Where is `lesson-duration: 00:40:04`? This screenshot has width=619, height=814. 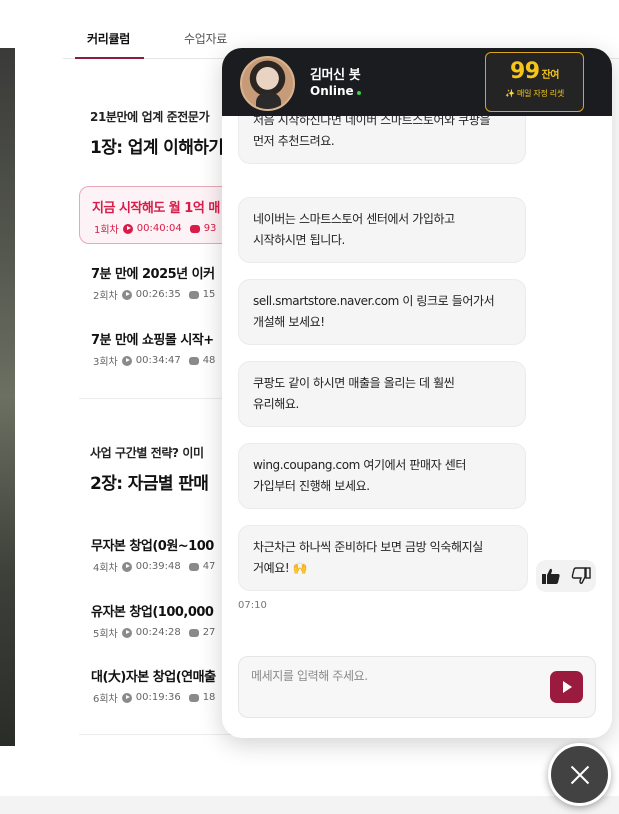 lesson-duration: 00:40:04 is located at coordinates (159, 228).